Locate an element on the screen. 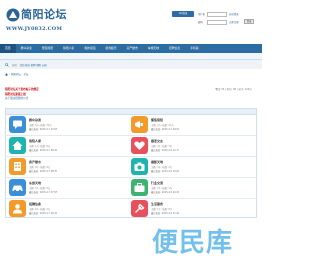  forum-title: 摄影天地 is located at coordinates (157, 162).